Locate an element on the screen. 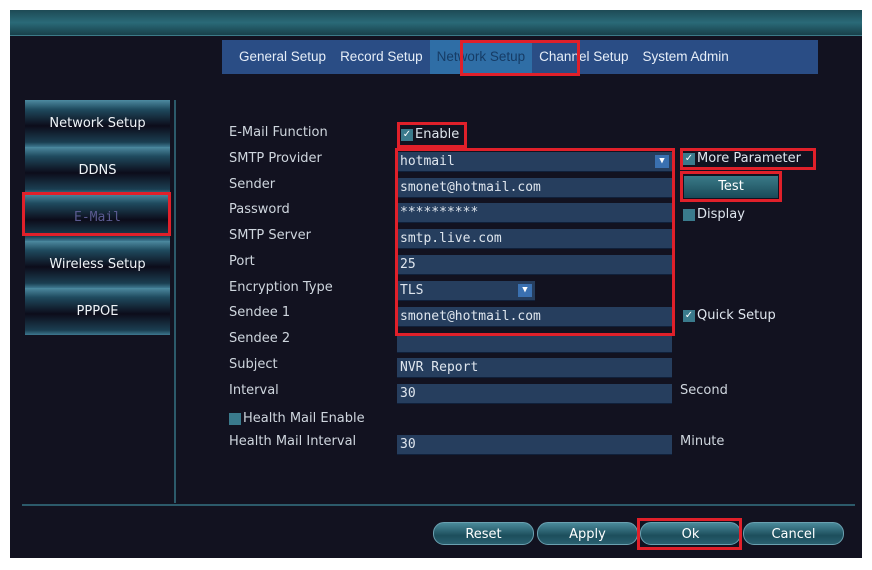  display-label: Display is located at coordinates (721, 214).